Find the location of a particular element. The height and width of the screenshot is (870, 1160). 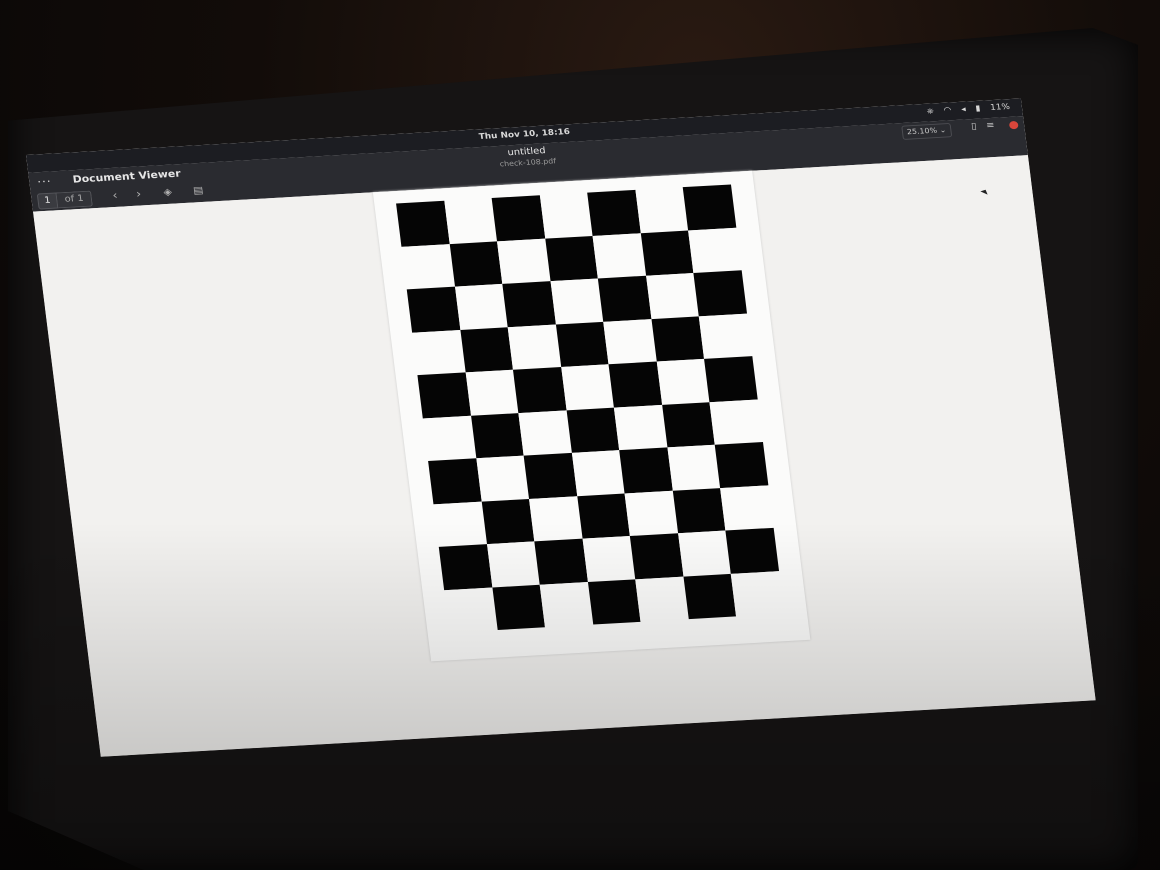

page-number-input: 1 is located at coordinates (47, 201).